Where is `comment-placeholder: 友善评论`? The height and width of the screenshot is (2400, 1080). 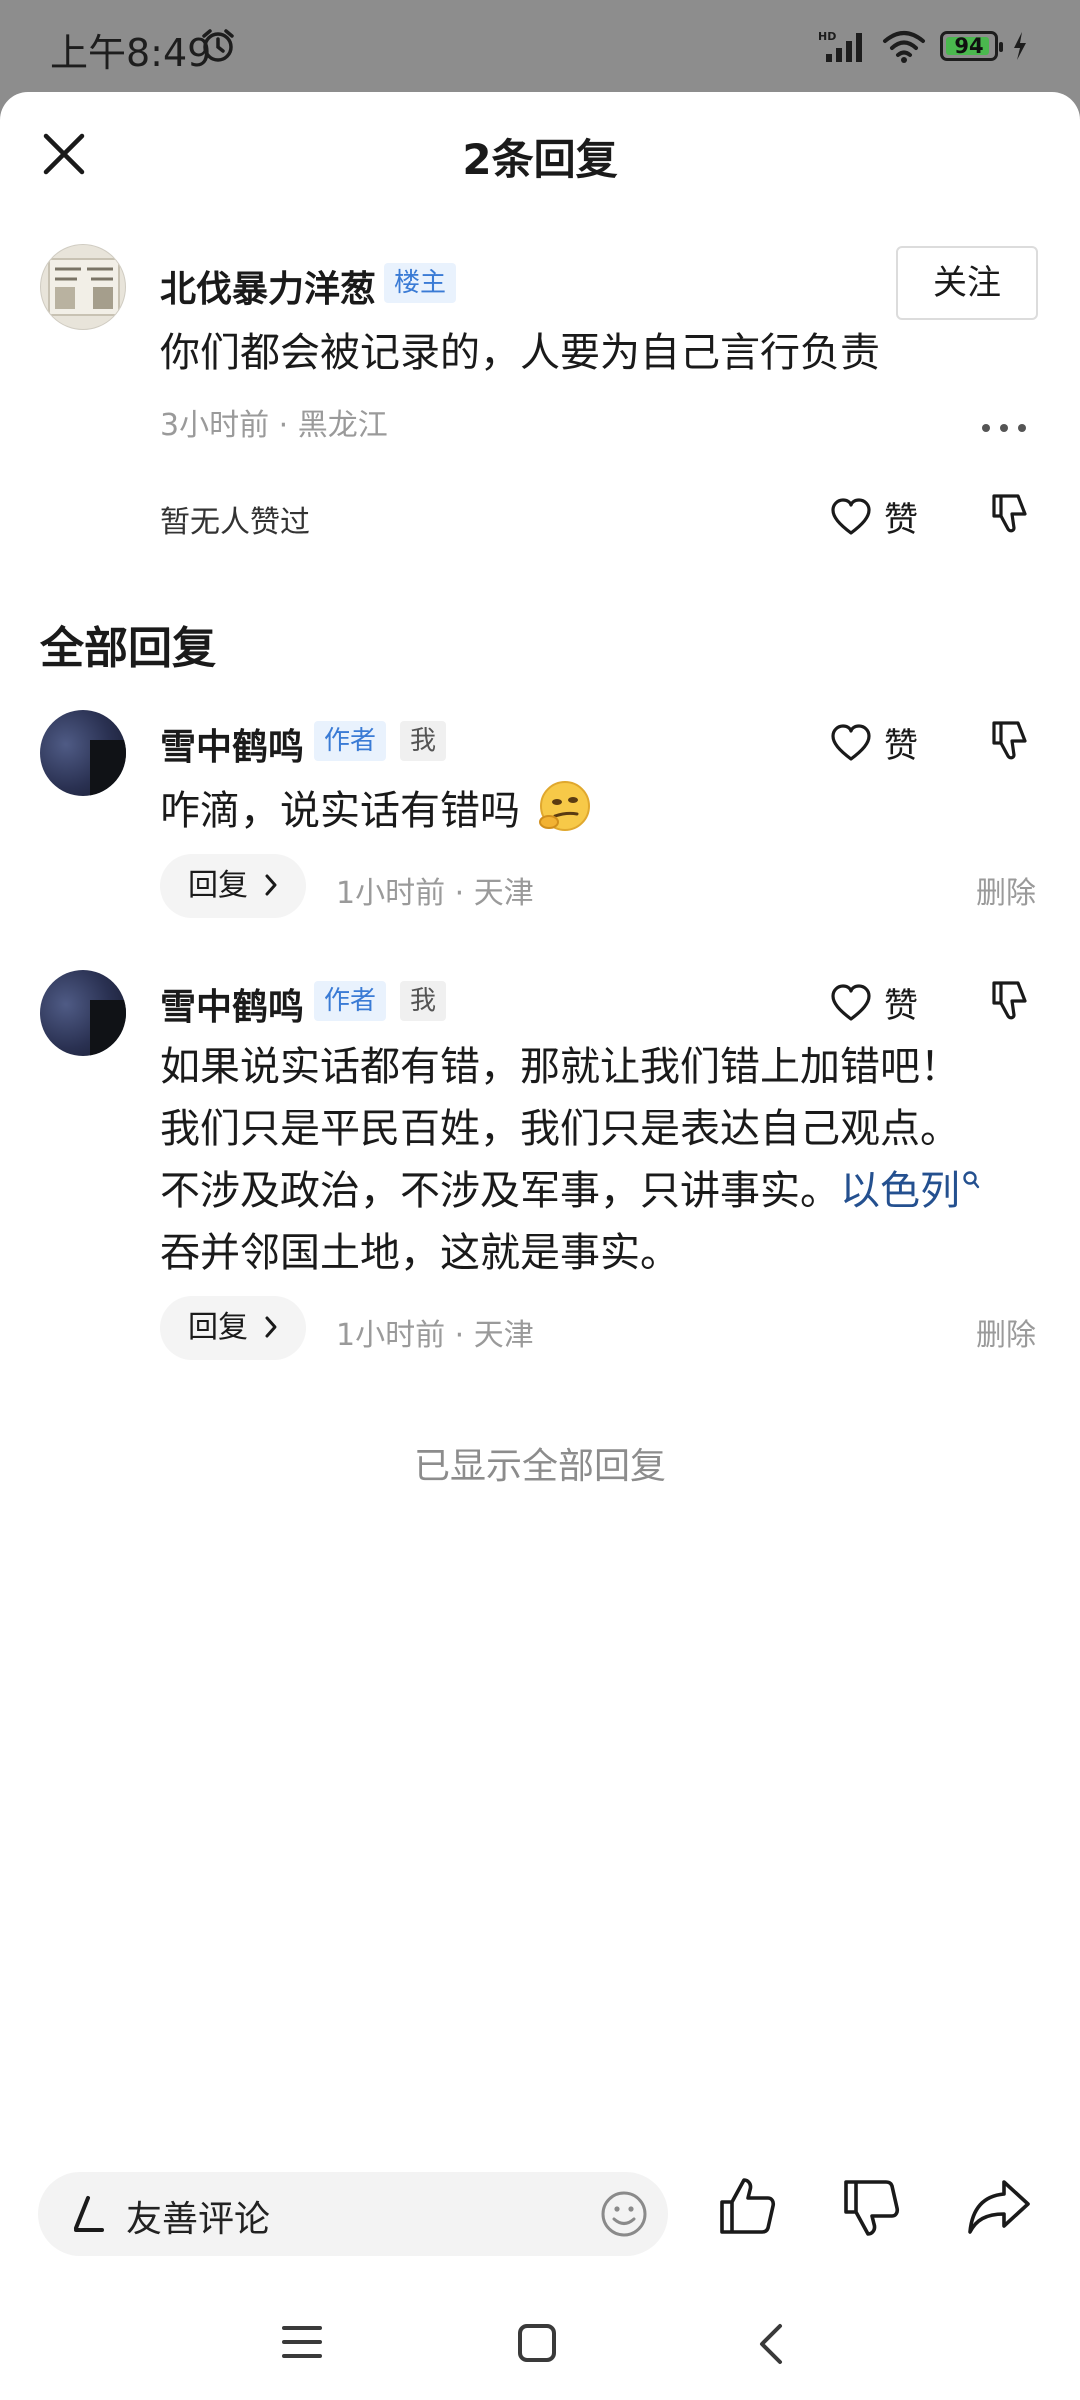
comment-placeholder: 友善评论 is located at coordinates (198, 2219).